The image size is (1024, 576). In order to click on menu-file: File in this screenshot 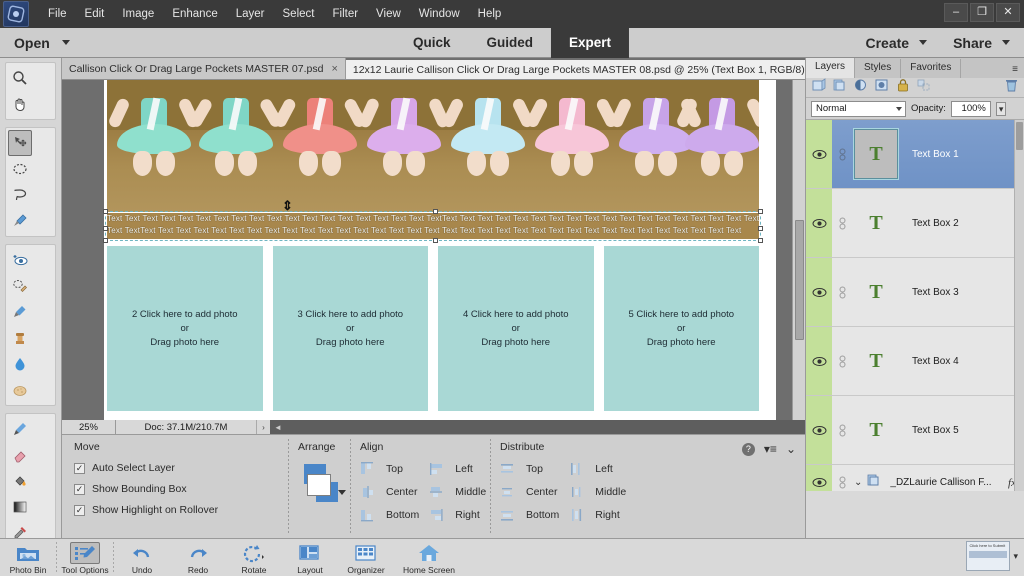, I will do `click(57, 14)`.